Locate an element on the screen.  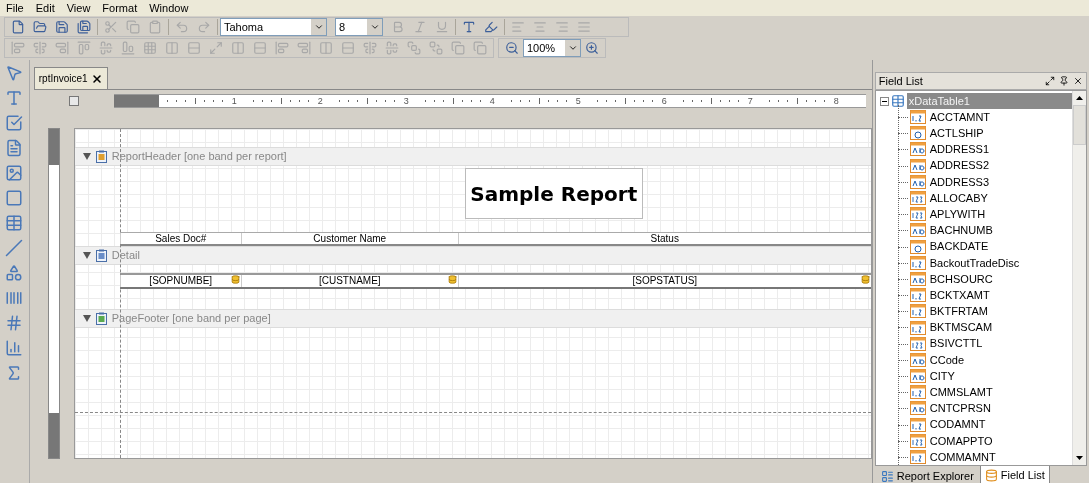
field-list-item: CODAMNT is located at coordinates (957, 424).